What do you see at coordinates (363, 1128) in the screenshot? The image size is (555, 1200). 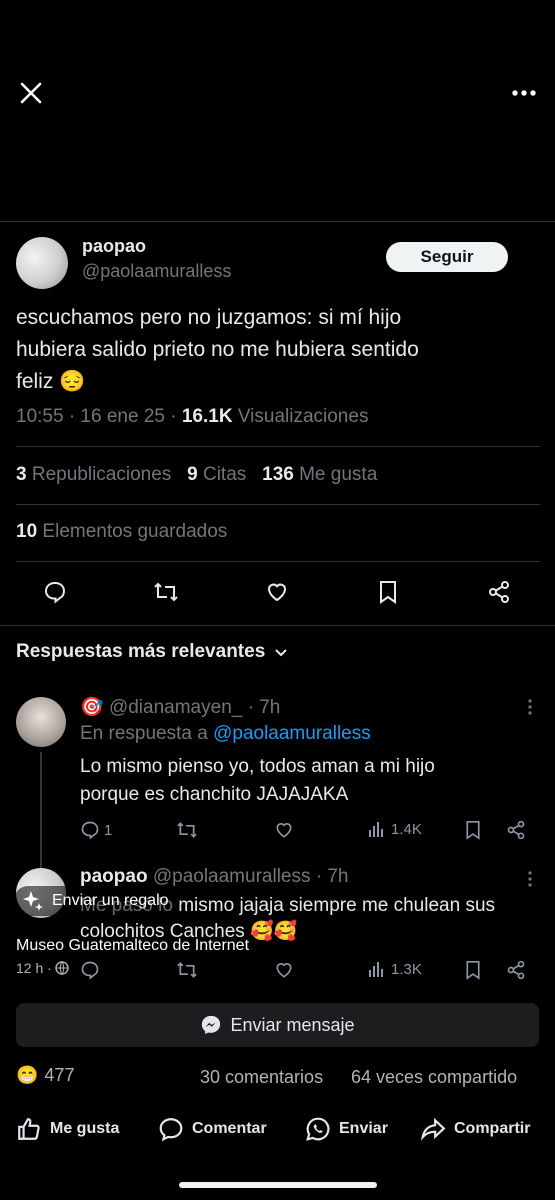 I see `send-label: Enviar` at bounding box center [363, 1128].